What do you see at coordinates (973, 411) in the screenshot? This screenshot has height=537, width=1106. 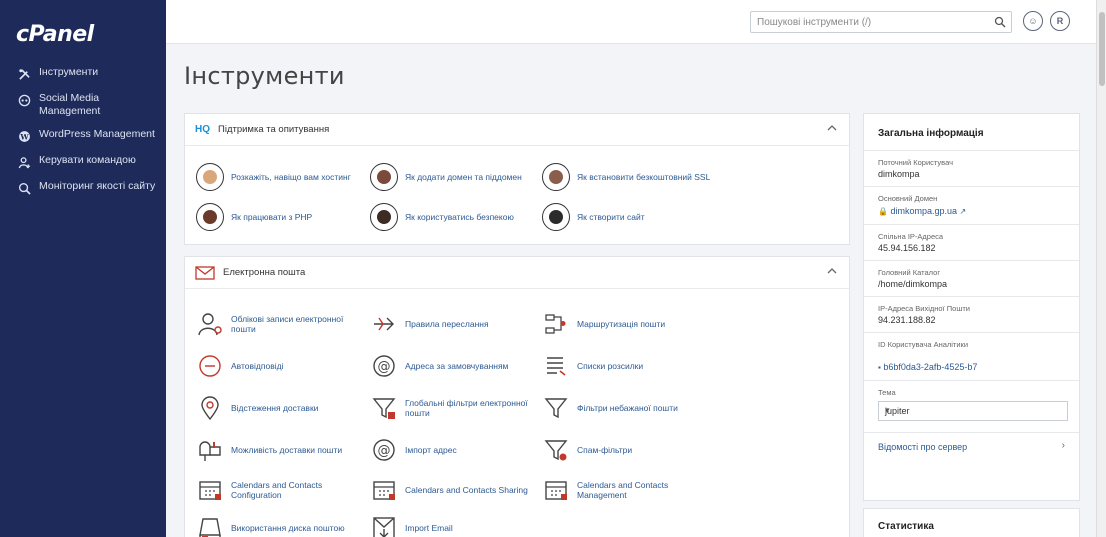 I see `theme-select: jupiter ▾` at bounding box center [973, 411].